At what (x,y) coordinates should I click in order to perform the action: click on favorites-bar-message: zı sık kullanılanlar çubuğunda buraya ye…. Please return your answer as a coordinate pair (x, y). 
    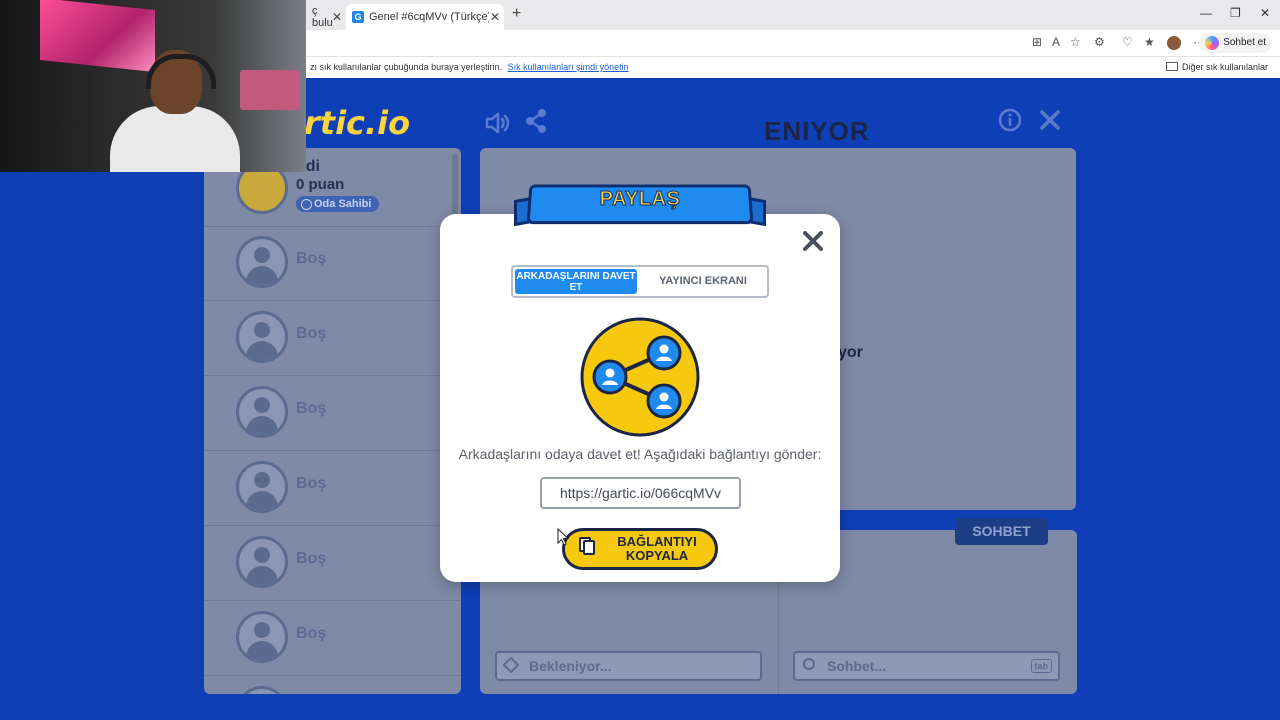
    Looking at the image, I should click on (469, 67).